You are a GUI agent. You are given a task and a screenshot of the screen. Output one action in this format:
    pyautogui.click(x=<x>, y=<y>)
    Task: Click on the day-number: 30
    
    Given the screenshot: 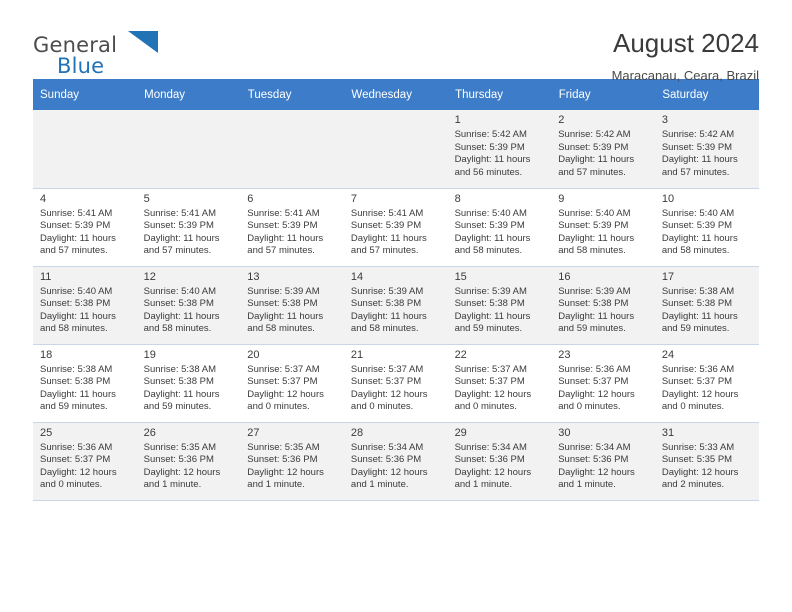 What is the action you would take?
    pyautogui.click(x=564, y=432)
    